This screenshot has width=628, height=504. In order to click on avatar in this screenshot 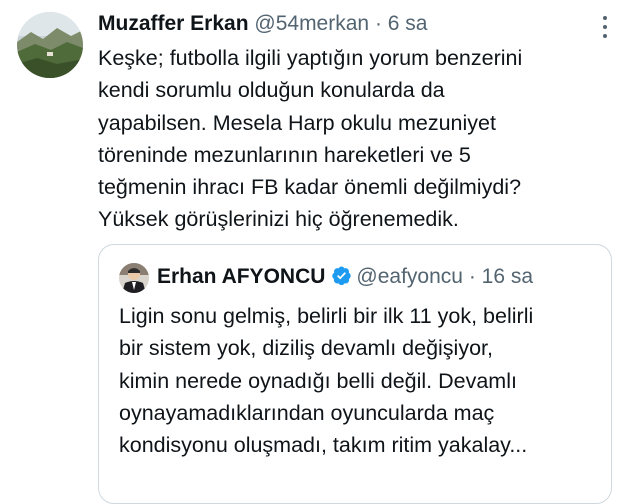, I will do `click(50, 45)`.